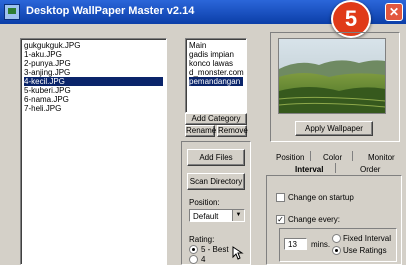 The width and height of the screenshot is (406, 265). I want to click on category-item: gadis impian, so click(216, 54).